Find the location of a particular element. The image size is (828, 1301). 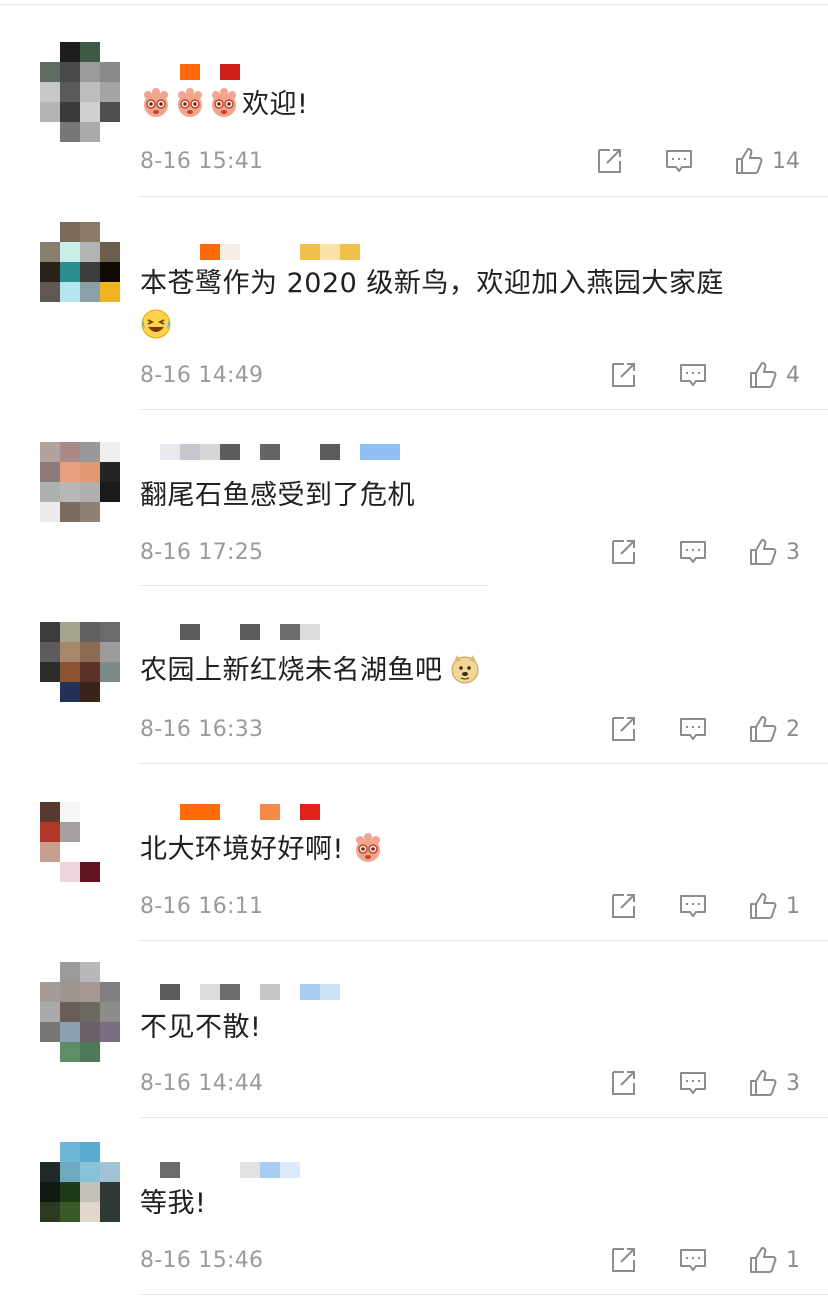

comment-body: 农园上新红烧未名湖鱼吧 is located at coordinates (291, 670).